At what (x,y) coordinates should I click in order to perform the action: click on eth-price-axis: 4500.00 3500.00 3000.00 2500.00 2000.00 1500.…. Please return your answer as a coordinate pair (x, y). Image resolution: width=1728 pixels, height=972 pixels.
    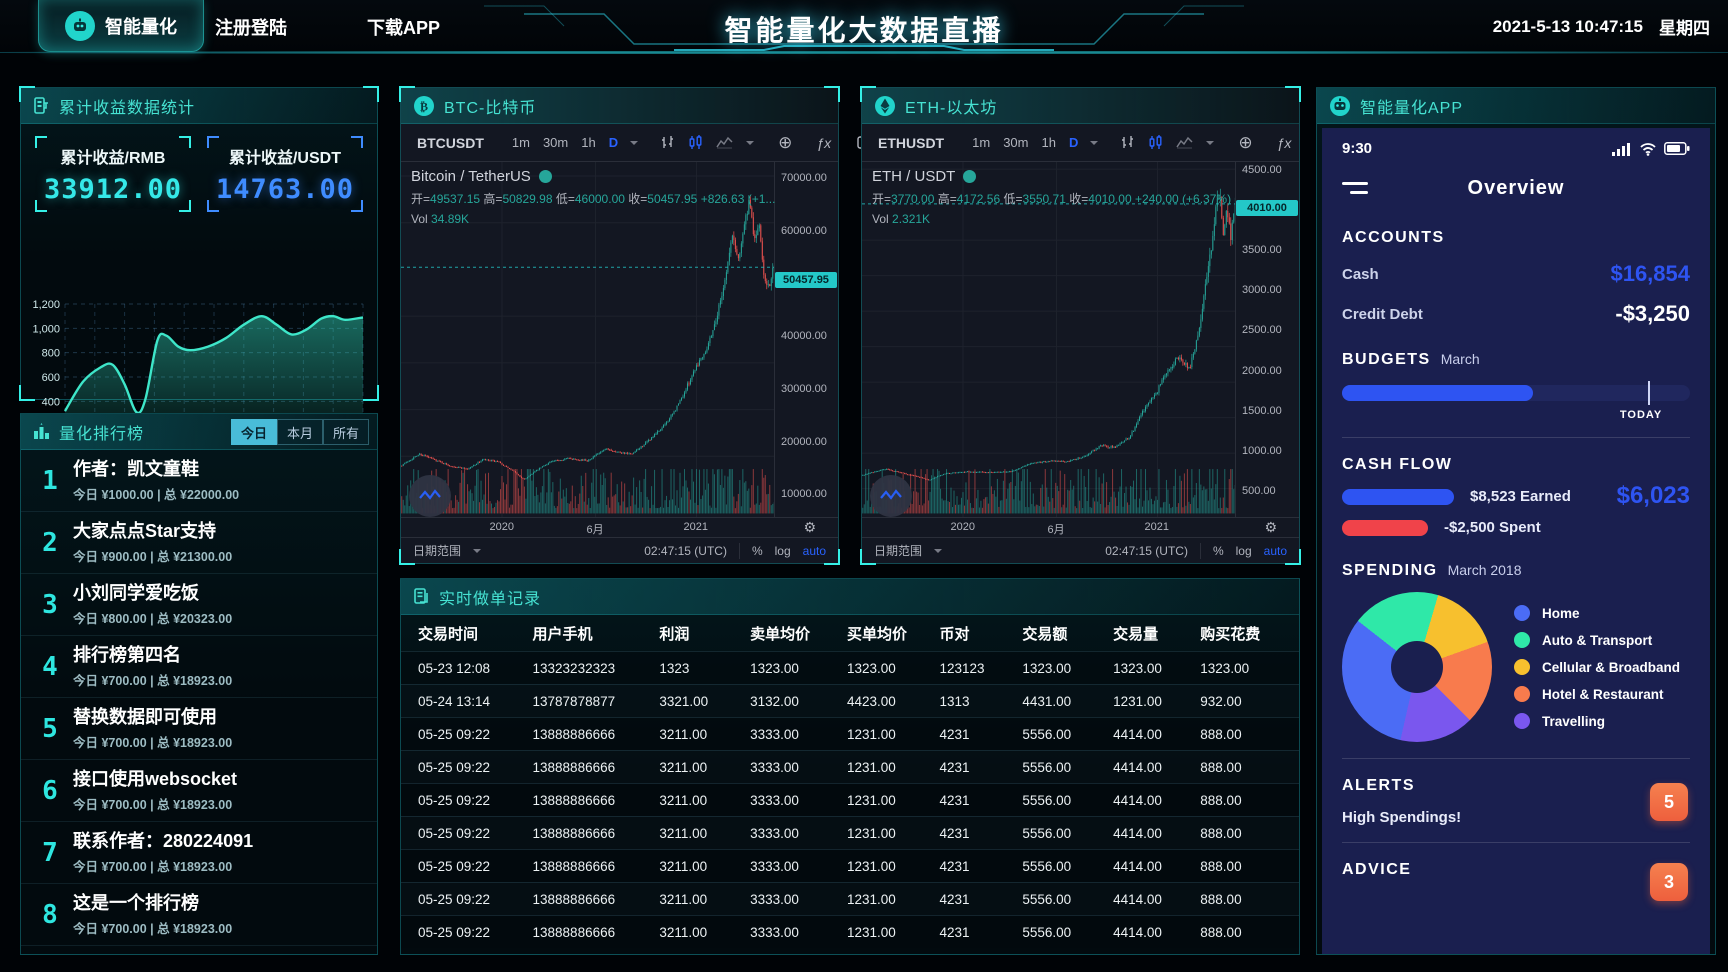
    Looking at the image, I should click on (1267, 362).